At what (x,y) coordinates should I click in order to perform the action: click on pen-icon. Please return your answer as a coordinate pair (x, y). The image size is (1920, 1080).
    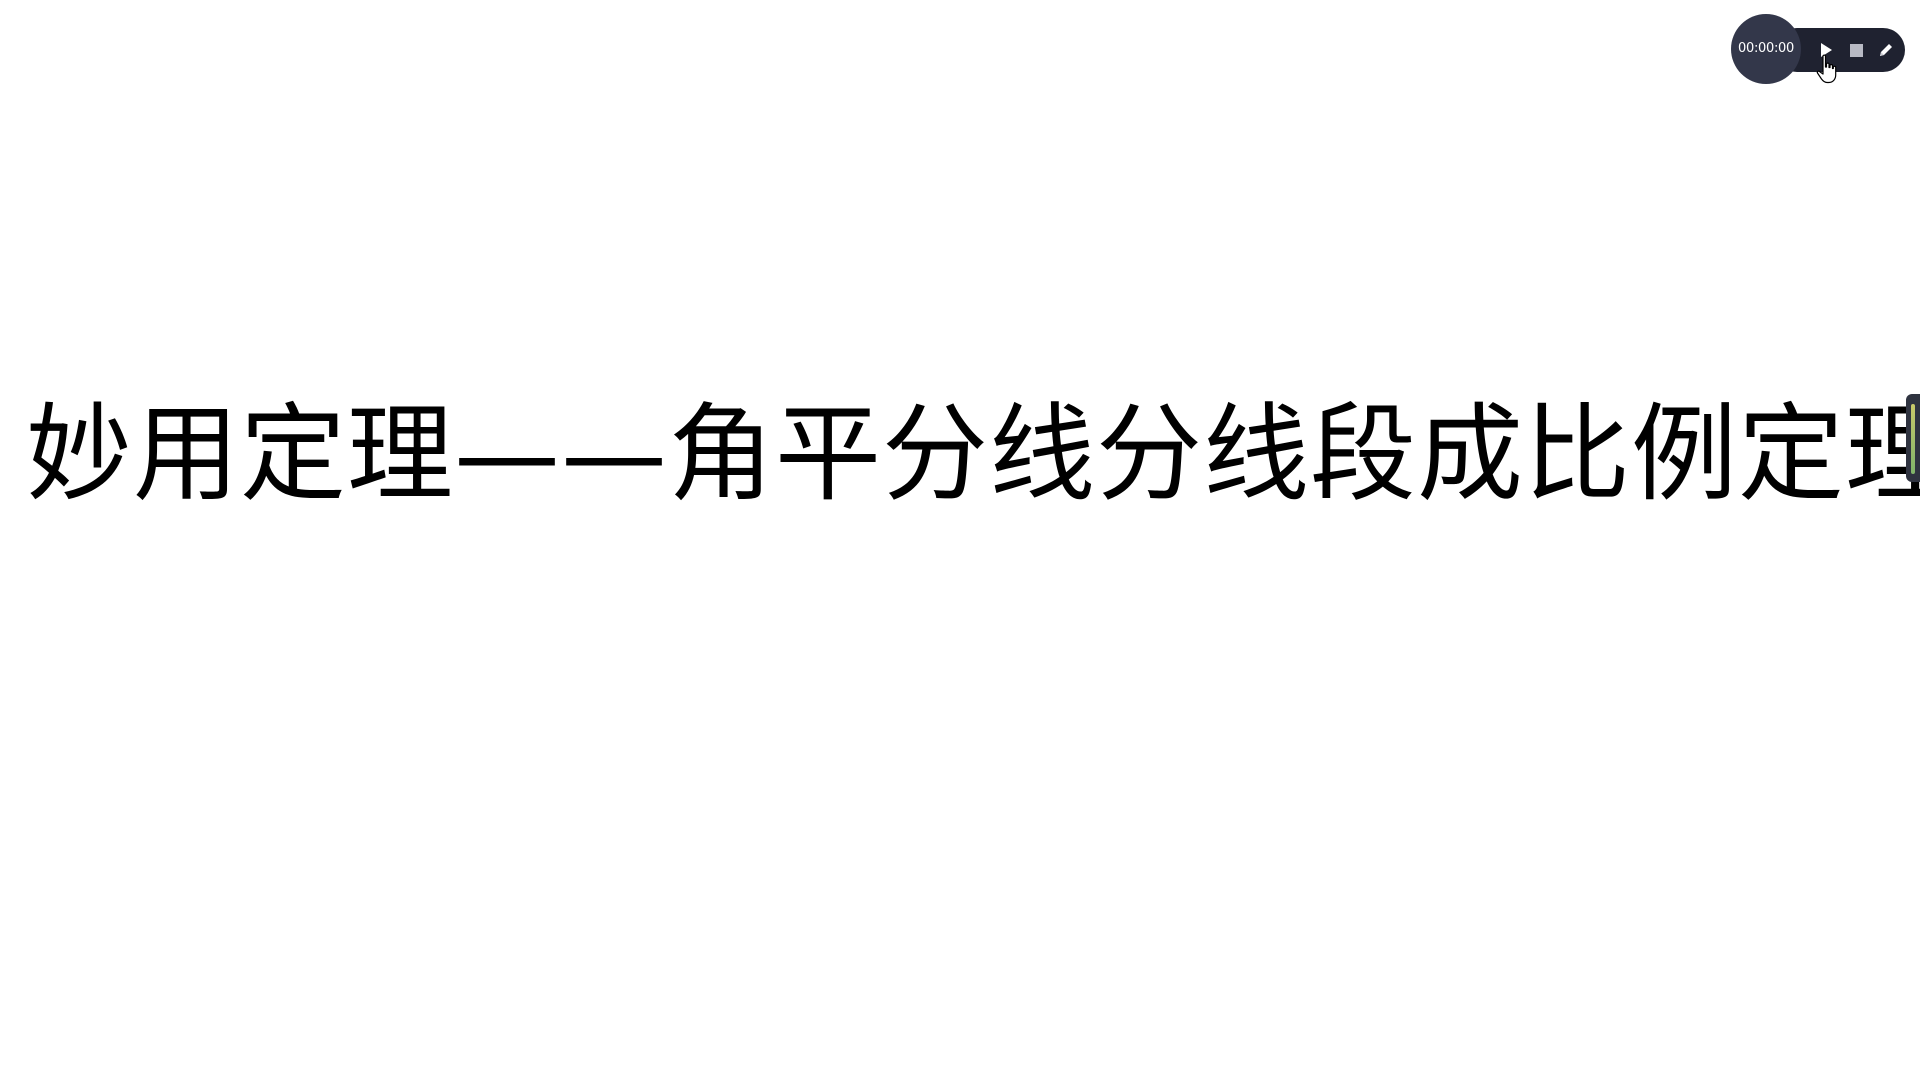
    Looking at the image, I should click on (1886, 50).